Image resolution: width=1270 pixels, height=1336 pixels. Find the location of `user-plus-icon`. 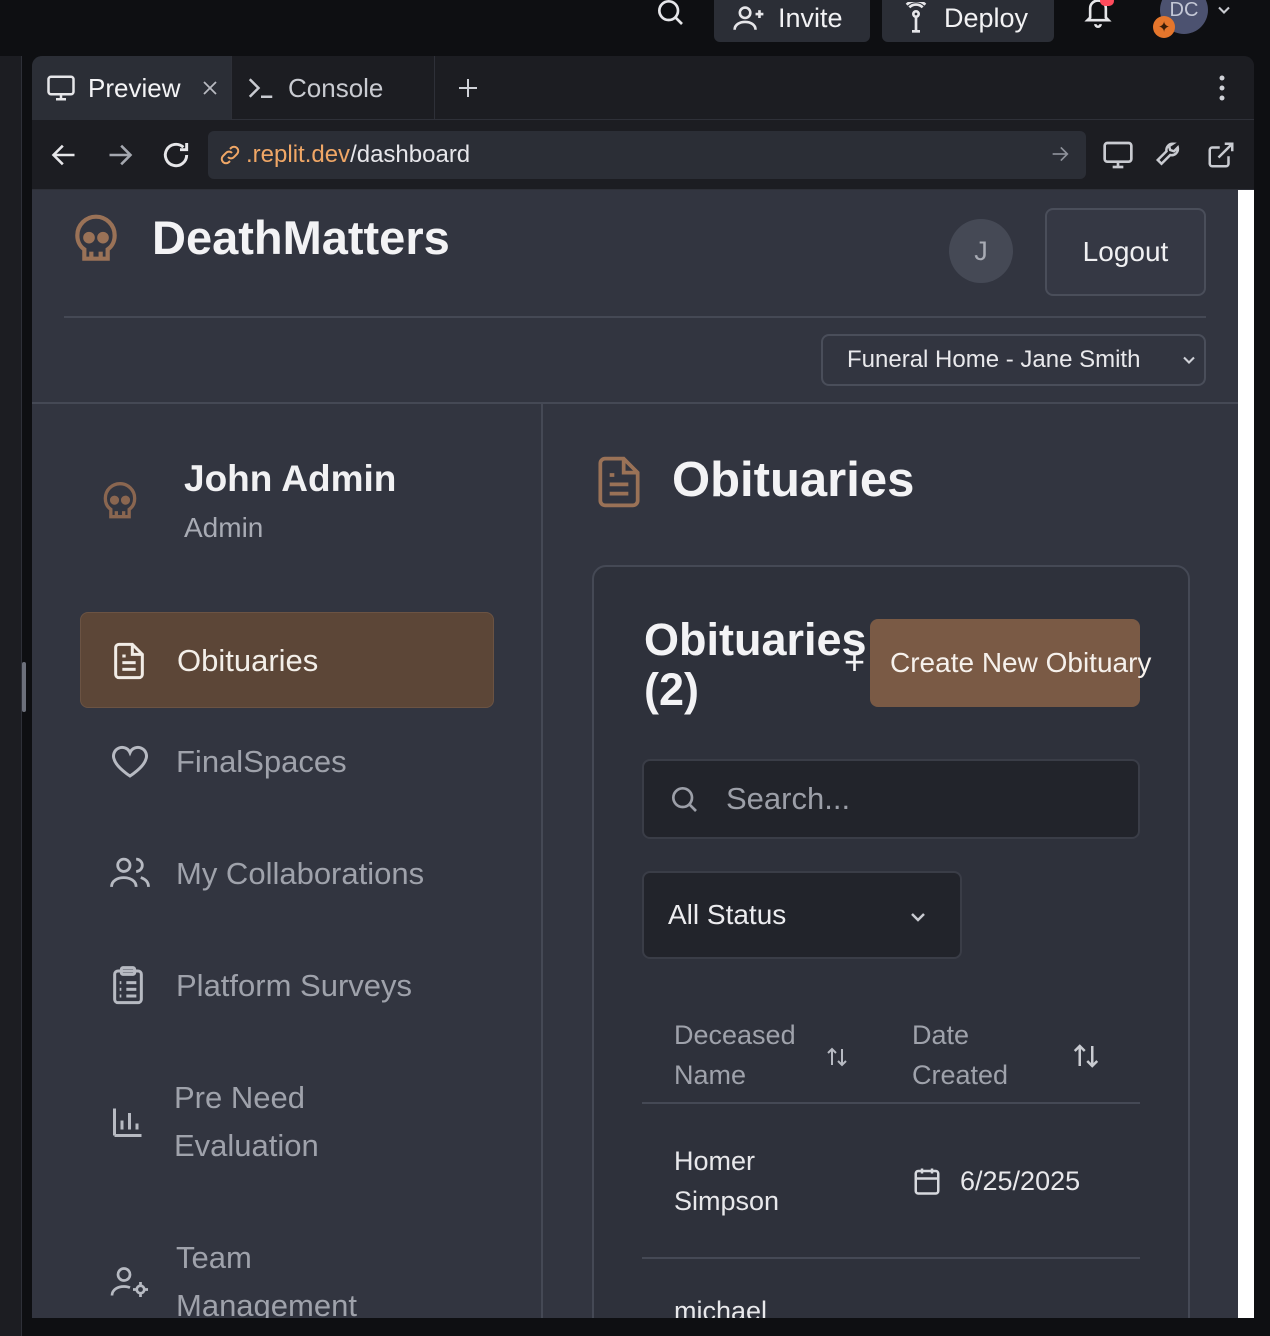

user-plus-icon is located at coordinates (749, 18).